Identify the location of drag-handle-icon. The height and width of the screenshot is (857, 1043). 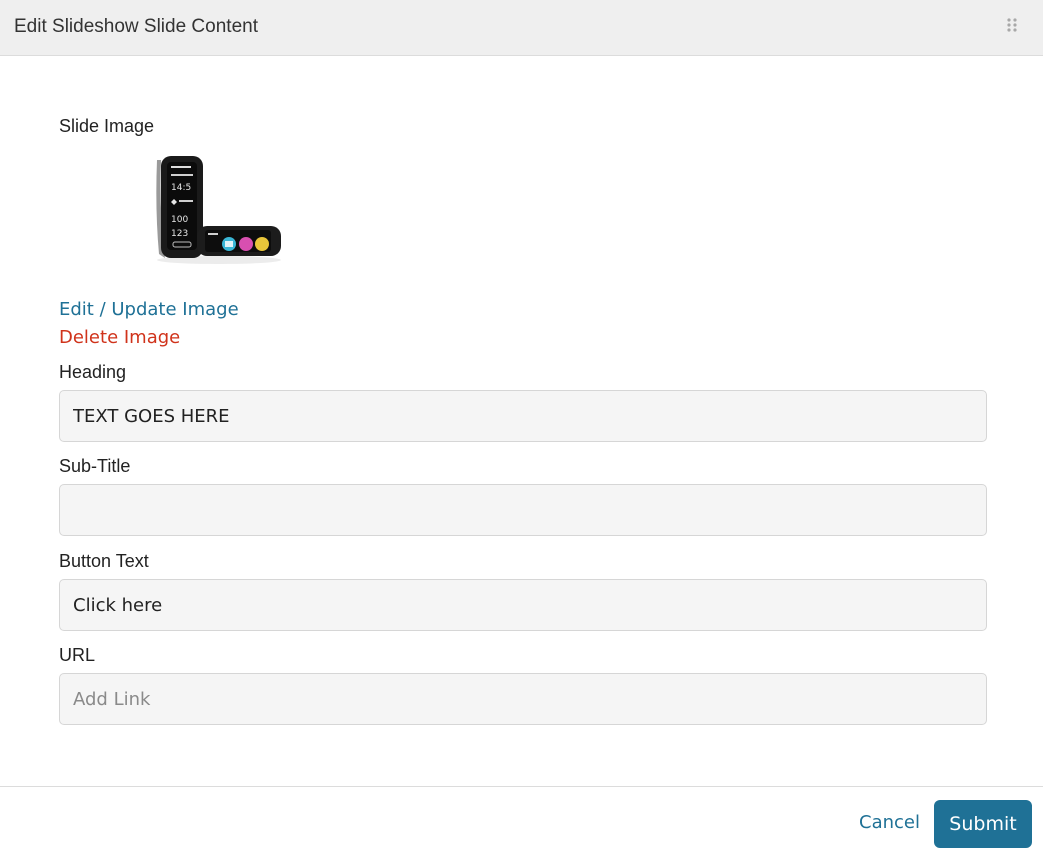
(1012, 25).